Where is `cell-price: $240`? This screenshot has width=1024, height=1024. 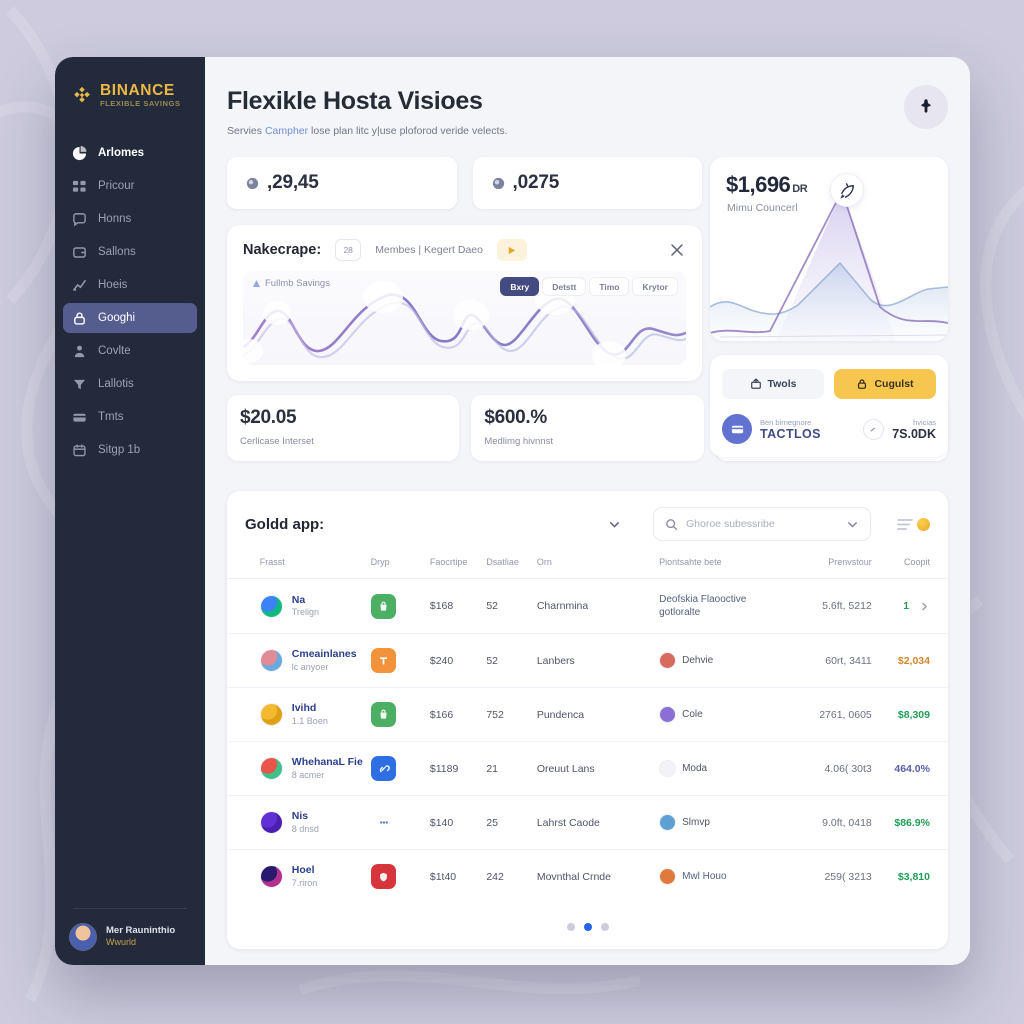
cell-price: $240 is located at coordinates (458, 661).